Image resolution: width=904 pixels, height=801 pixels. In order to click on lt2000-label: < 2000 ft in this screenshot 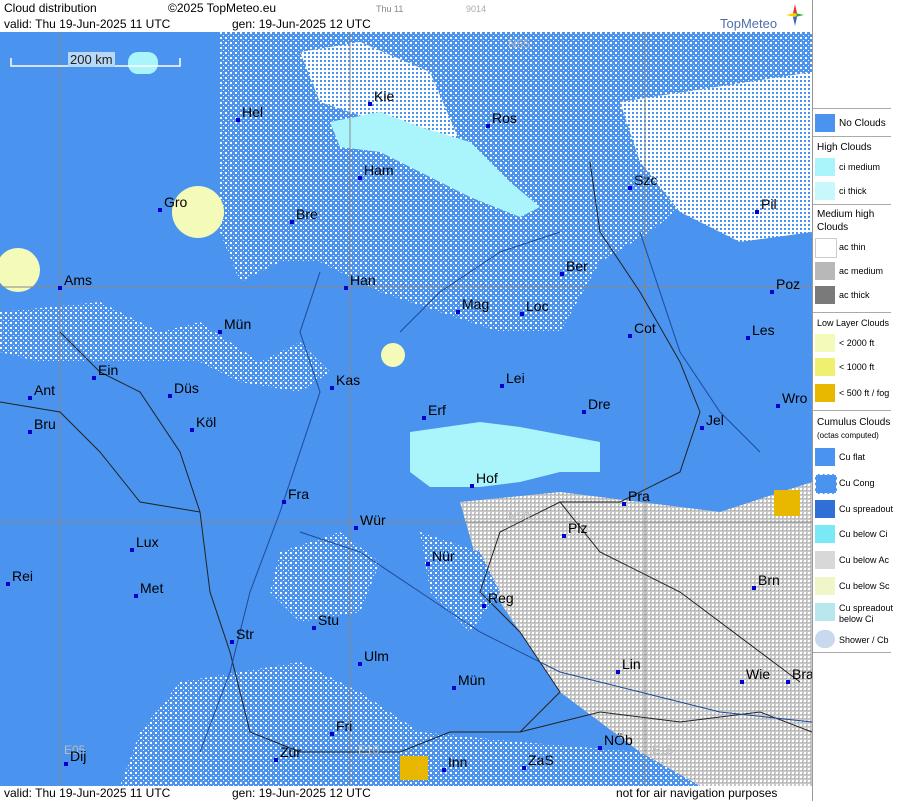, I will do `click(857, 343)`.